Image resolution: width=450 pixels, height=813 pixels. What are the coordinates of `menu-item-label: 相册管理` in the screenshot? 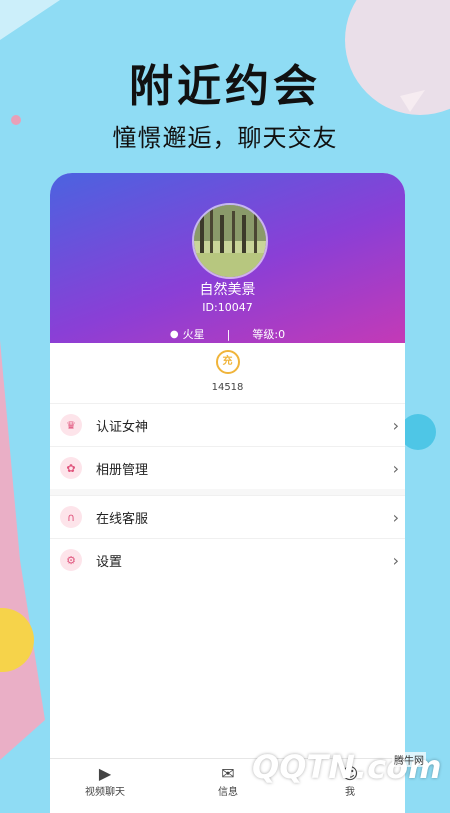 It's located at (122, 470).